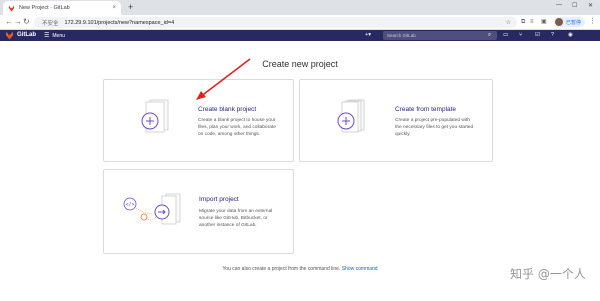  Describe the element at coordinates (548, 274) in the screenshot. I see `watermark: 知乎 @一个人` at that location.